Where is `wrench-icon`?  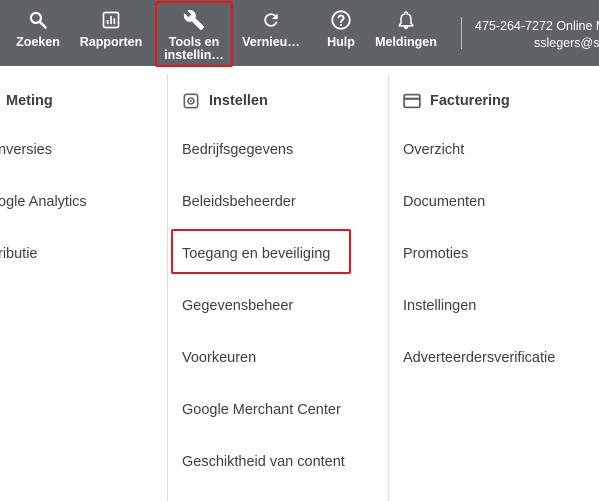
wrench-icon is located at coordinates (194, 20).